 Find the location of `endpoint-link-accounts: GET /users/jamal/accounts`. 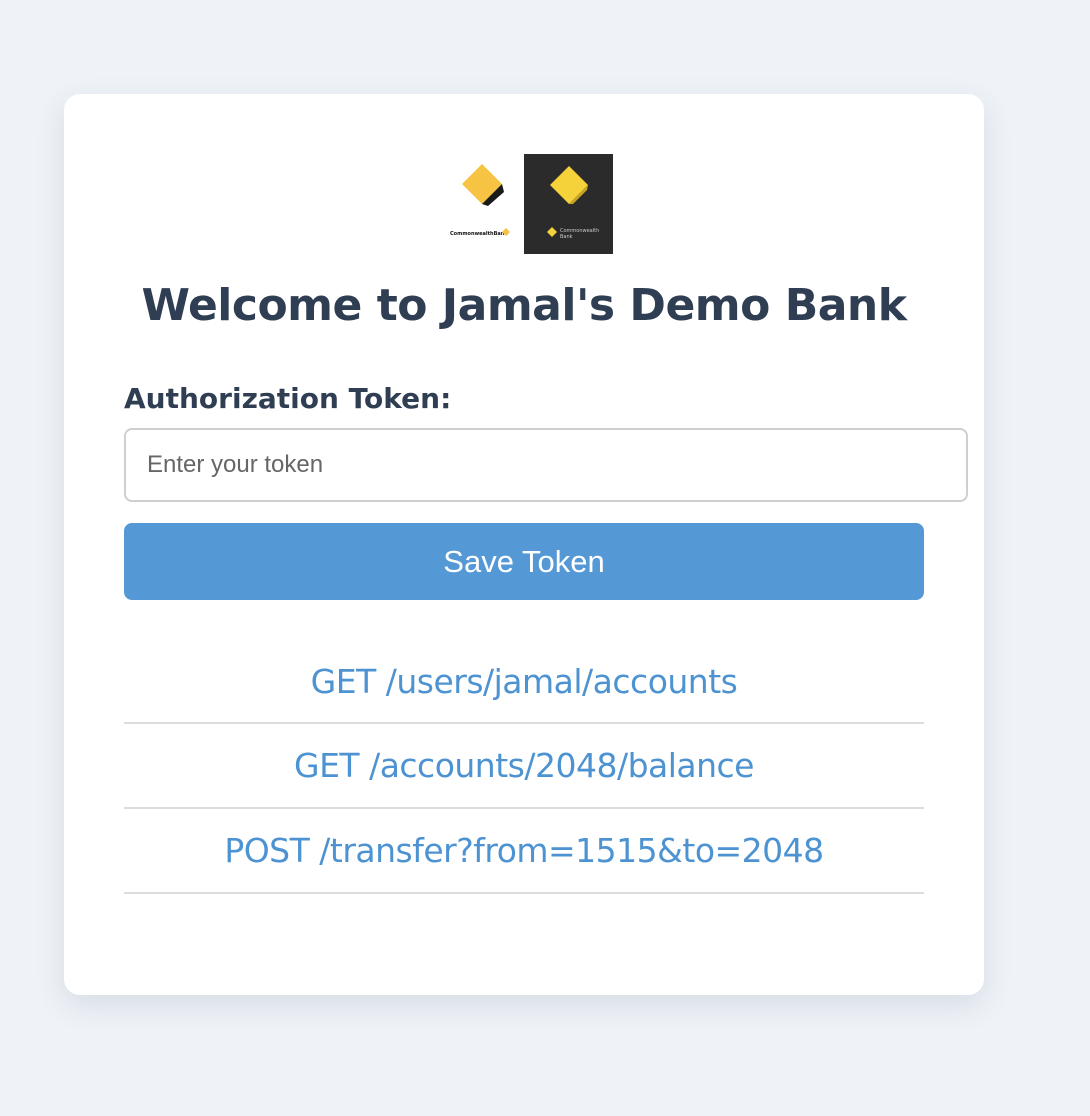

endpoint-link-accounts: GET /users/jamal/accounts is located at coordinates (524, 681).